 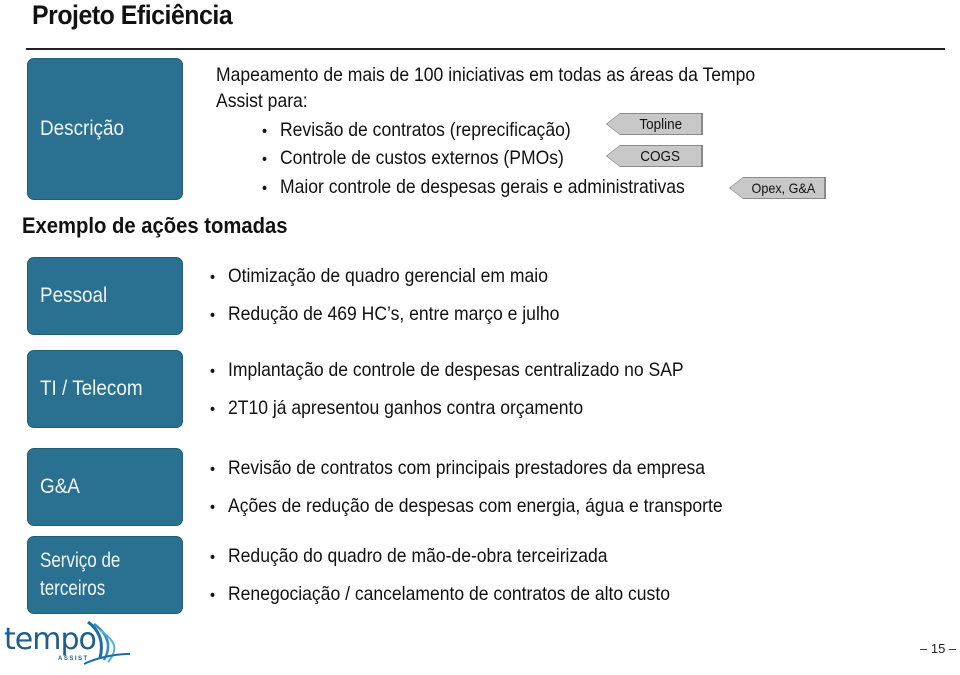 What do you see at coordinates (777, 188) in the screenshot?
I see `tag-opex-ga: Opex, G&A` at bounding box center [777, 188].